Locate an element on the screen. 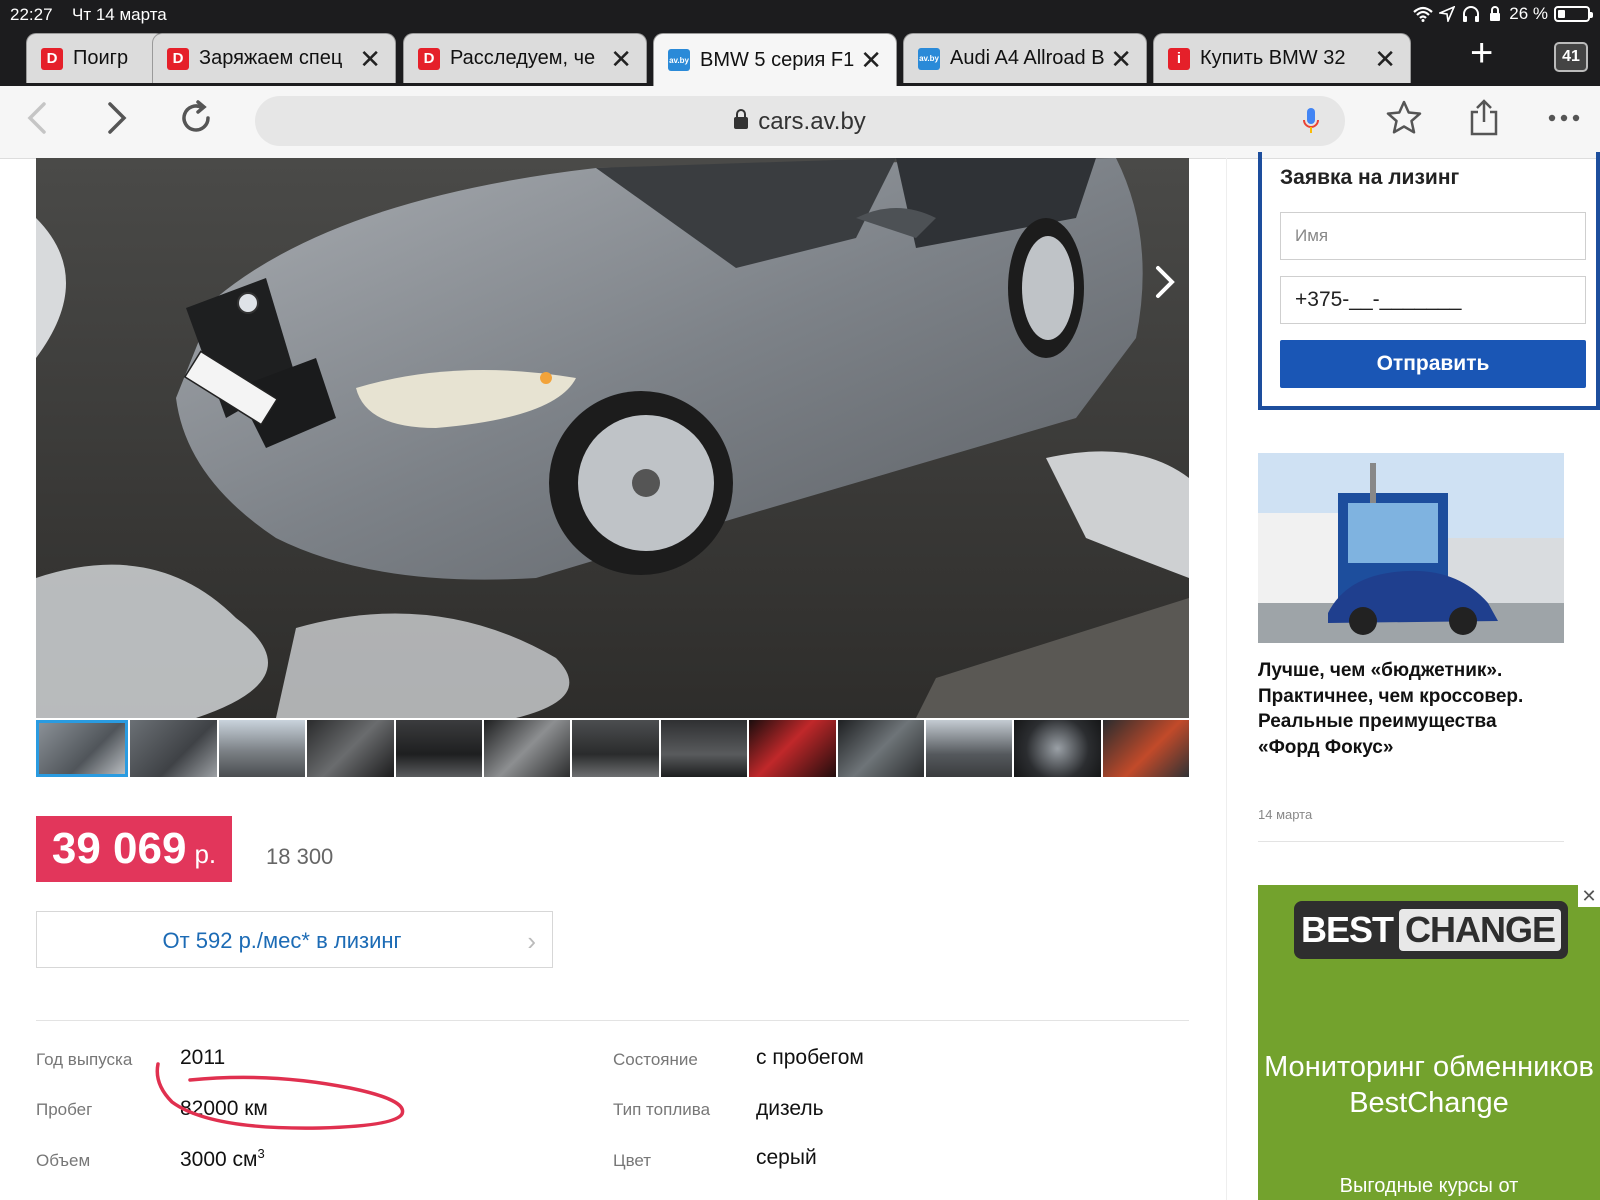 The width and height of the screenshot is (1600, 1200). spec-condition-value: с пробегом is located at coordinates (810, 1057).